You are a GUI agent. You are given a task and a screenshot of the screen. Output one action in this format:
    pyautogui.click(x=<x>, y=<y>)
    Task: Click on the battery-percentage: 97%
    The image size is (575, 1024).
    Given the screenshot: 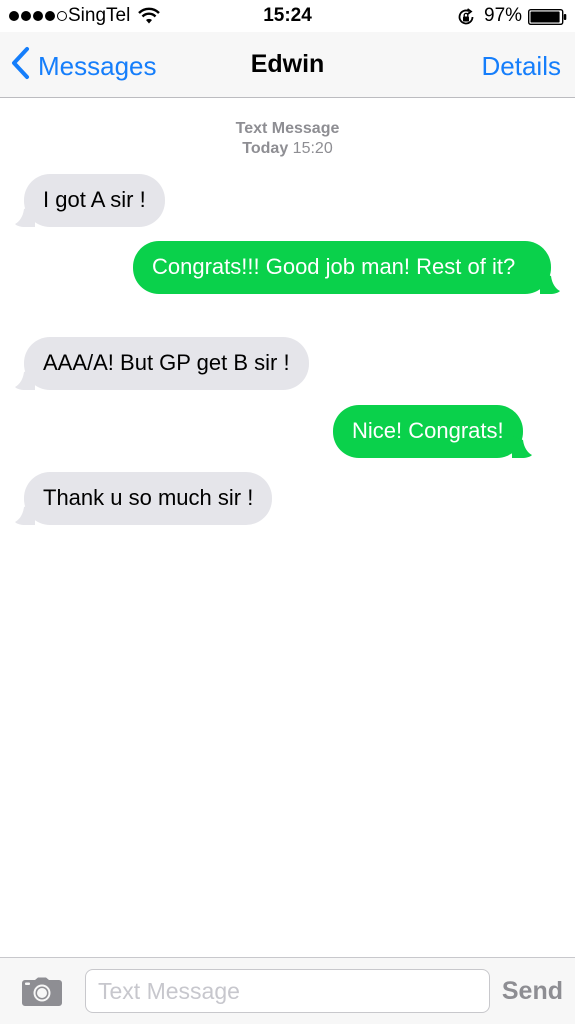 What is the action you would take?
    pyautogui.click(x=503, y=15)
    